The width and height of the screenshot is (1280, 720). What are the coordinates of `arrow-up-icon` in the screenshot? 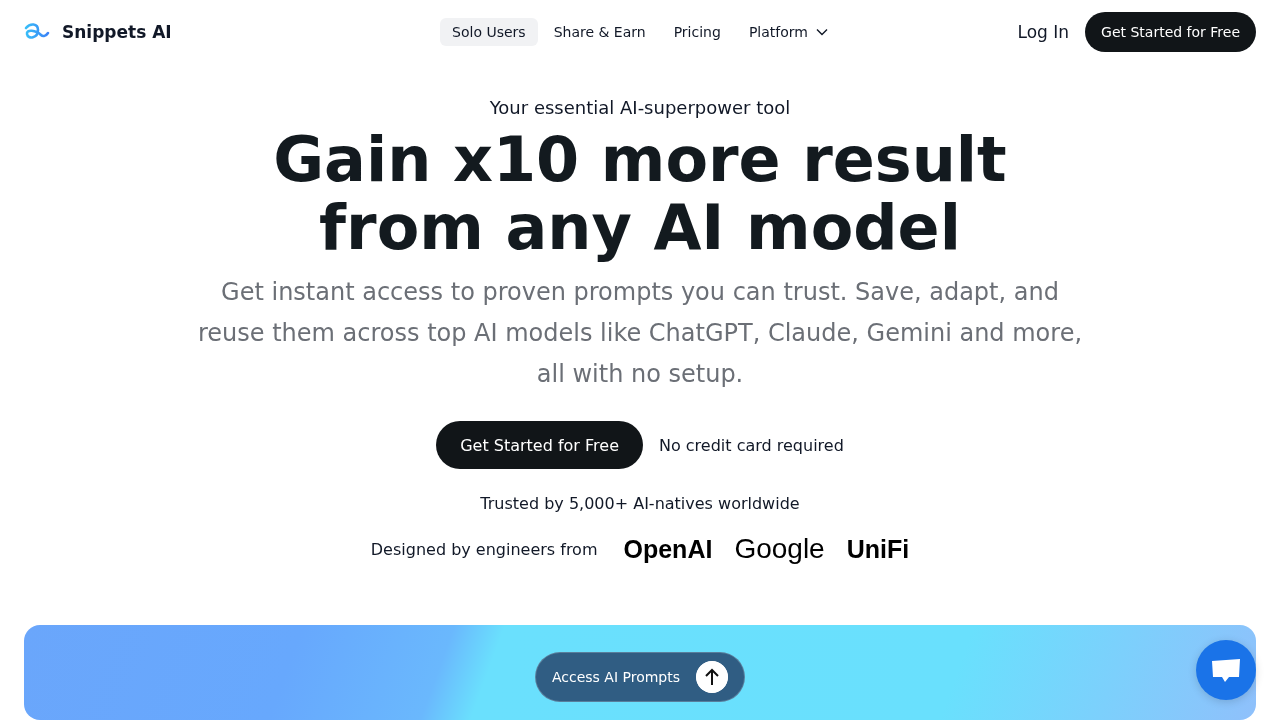 It's located at (712, 677).